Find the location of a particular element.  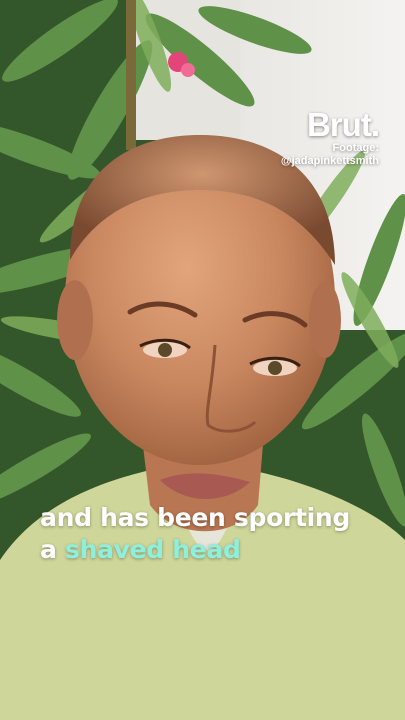

brut-watermark: Brut. Footage: @jadapinkettsmith is located at coordinates (330, 137).